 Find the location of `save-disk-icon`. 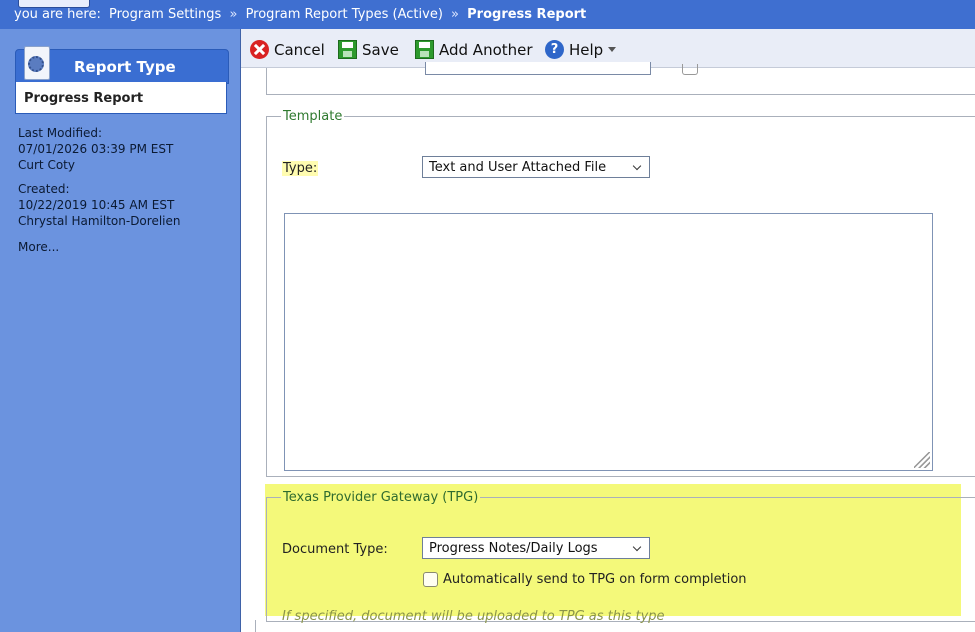

save-disk-icon is located at coordinates (347, 49).